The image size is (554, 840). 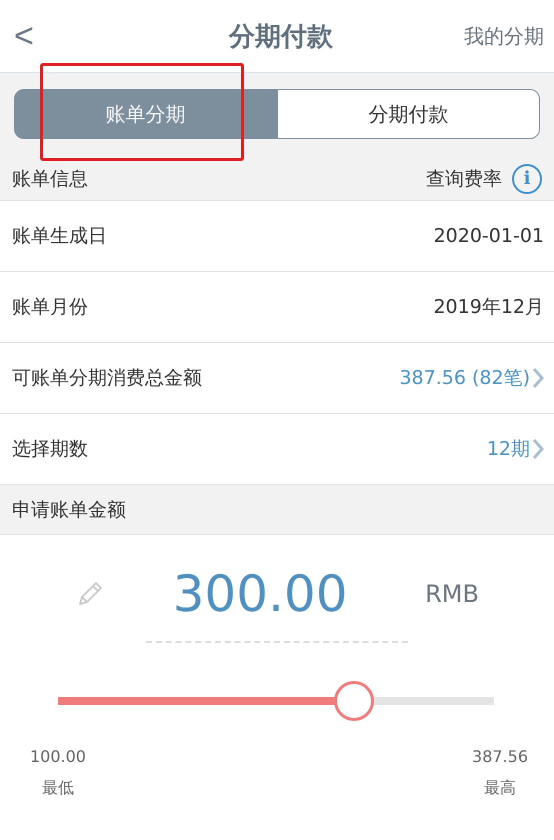 What do you see at coordinates (58, 788) in the screenshot?
I see `min-label: 最低` at bounding box center [58, 788].